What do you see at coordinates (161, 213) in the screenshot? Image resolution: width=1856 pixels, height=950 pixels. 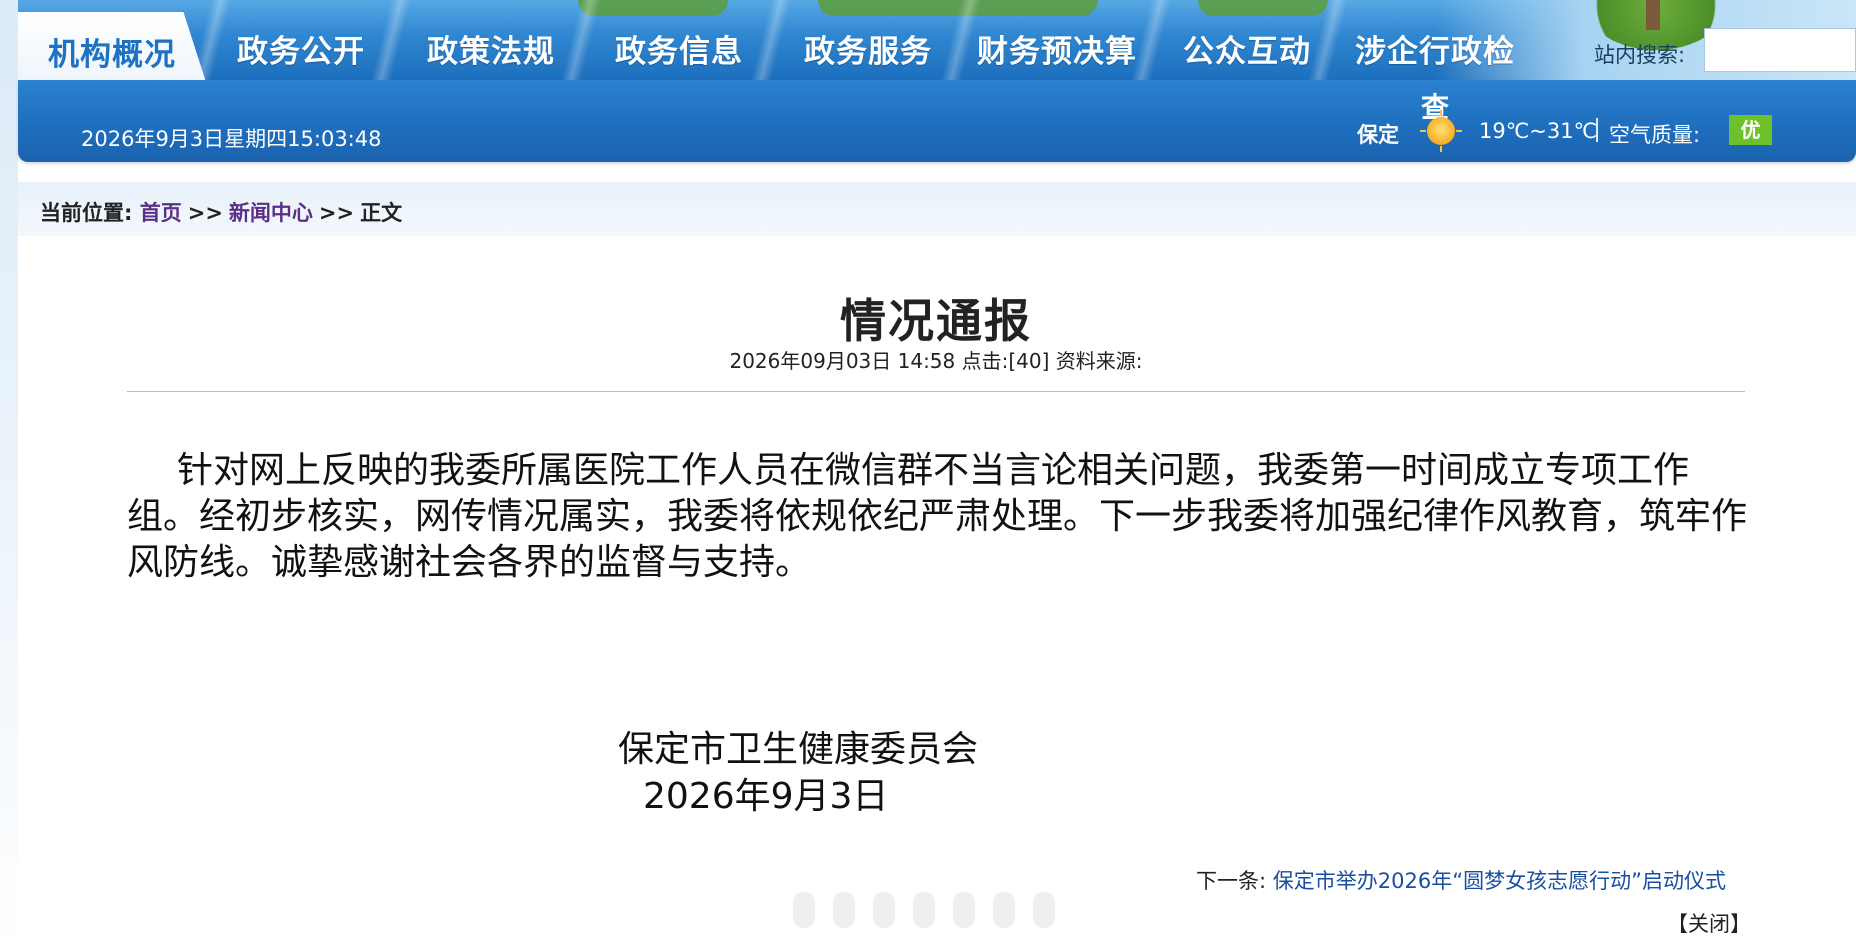 I see `breadcrumb-home-link: 首页` at bounding box center [161, 213].